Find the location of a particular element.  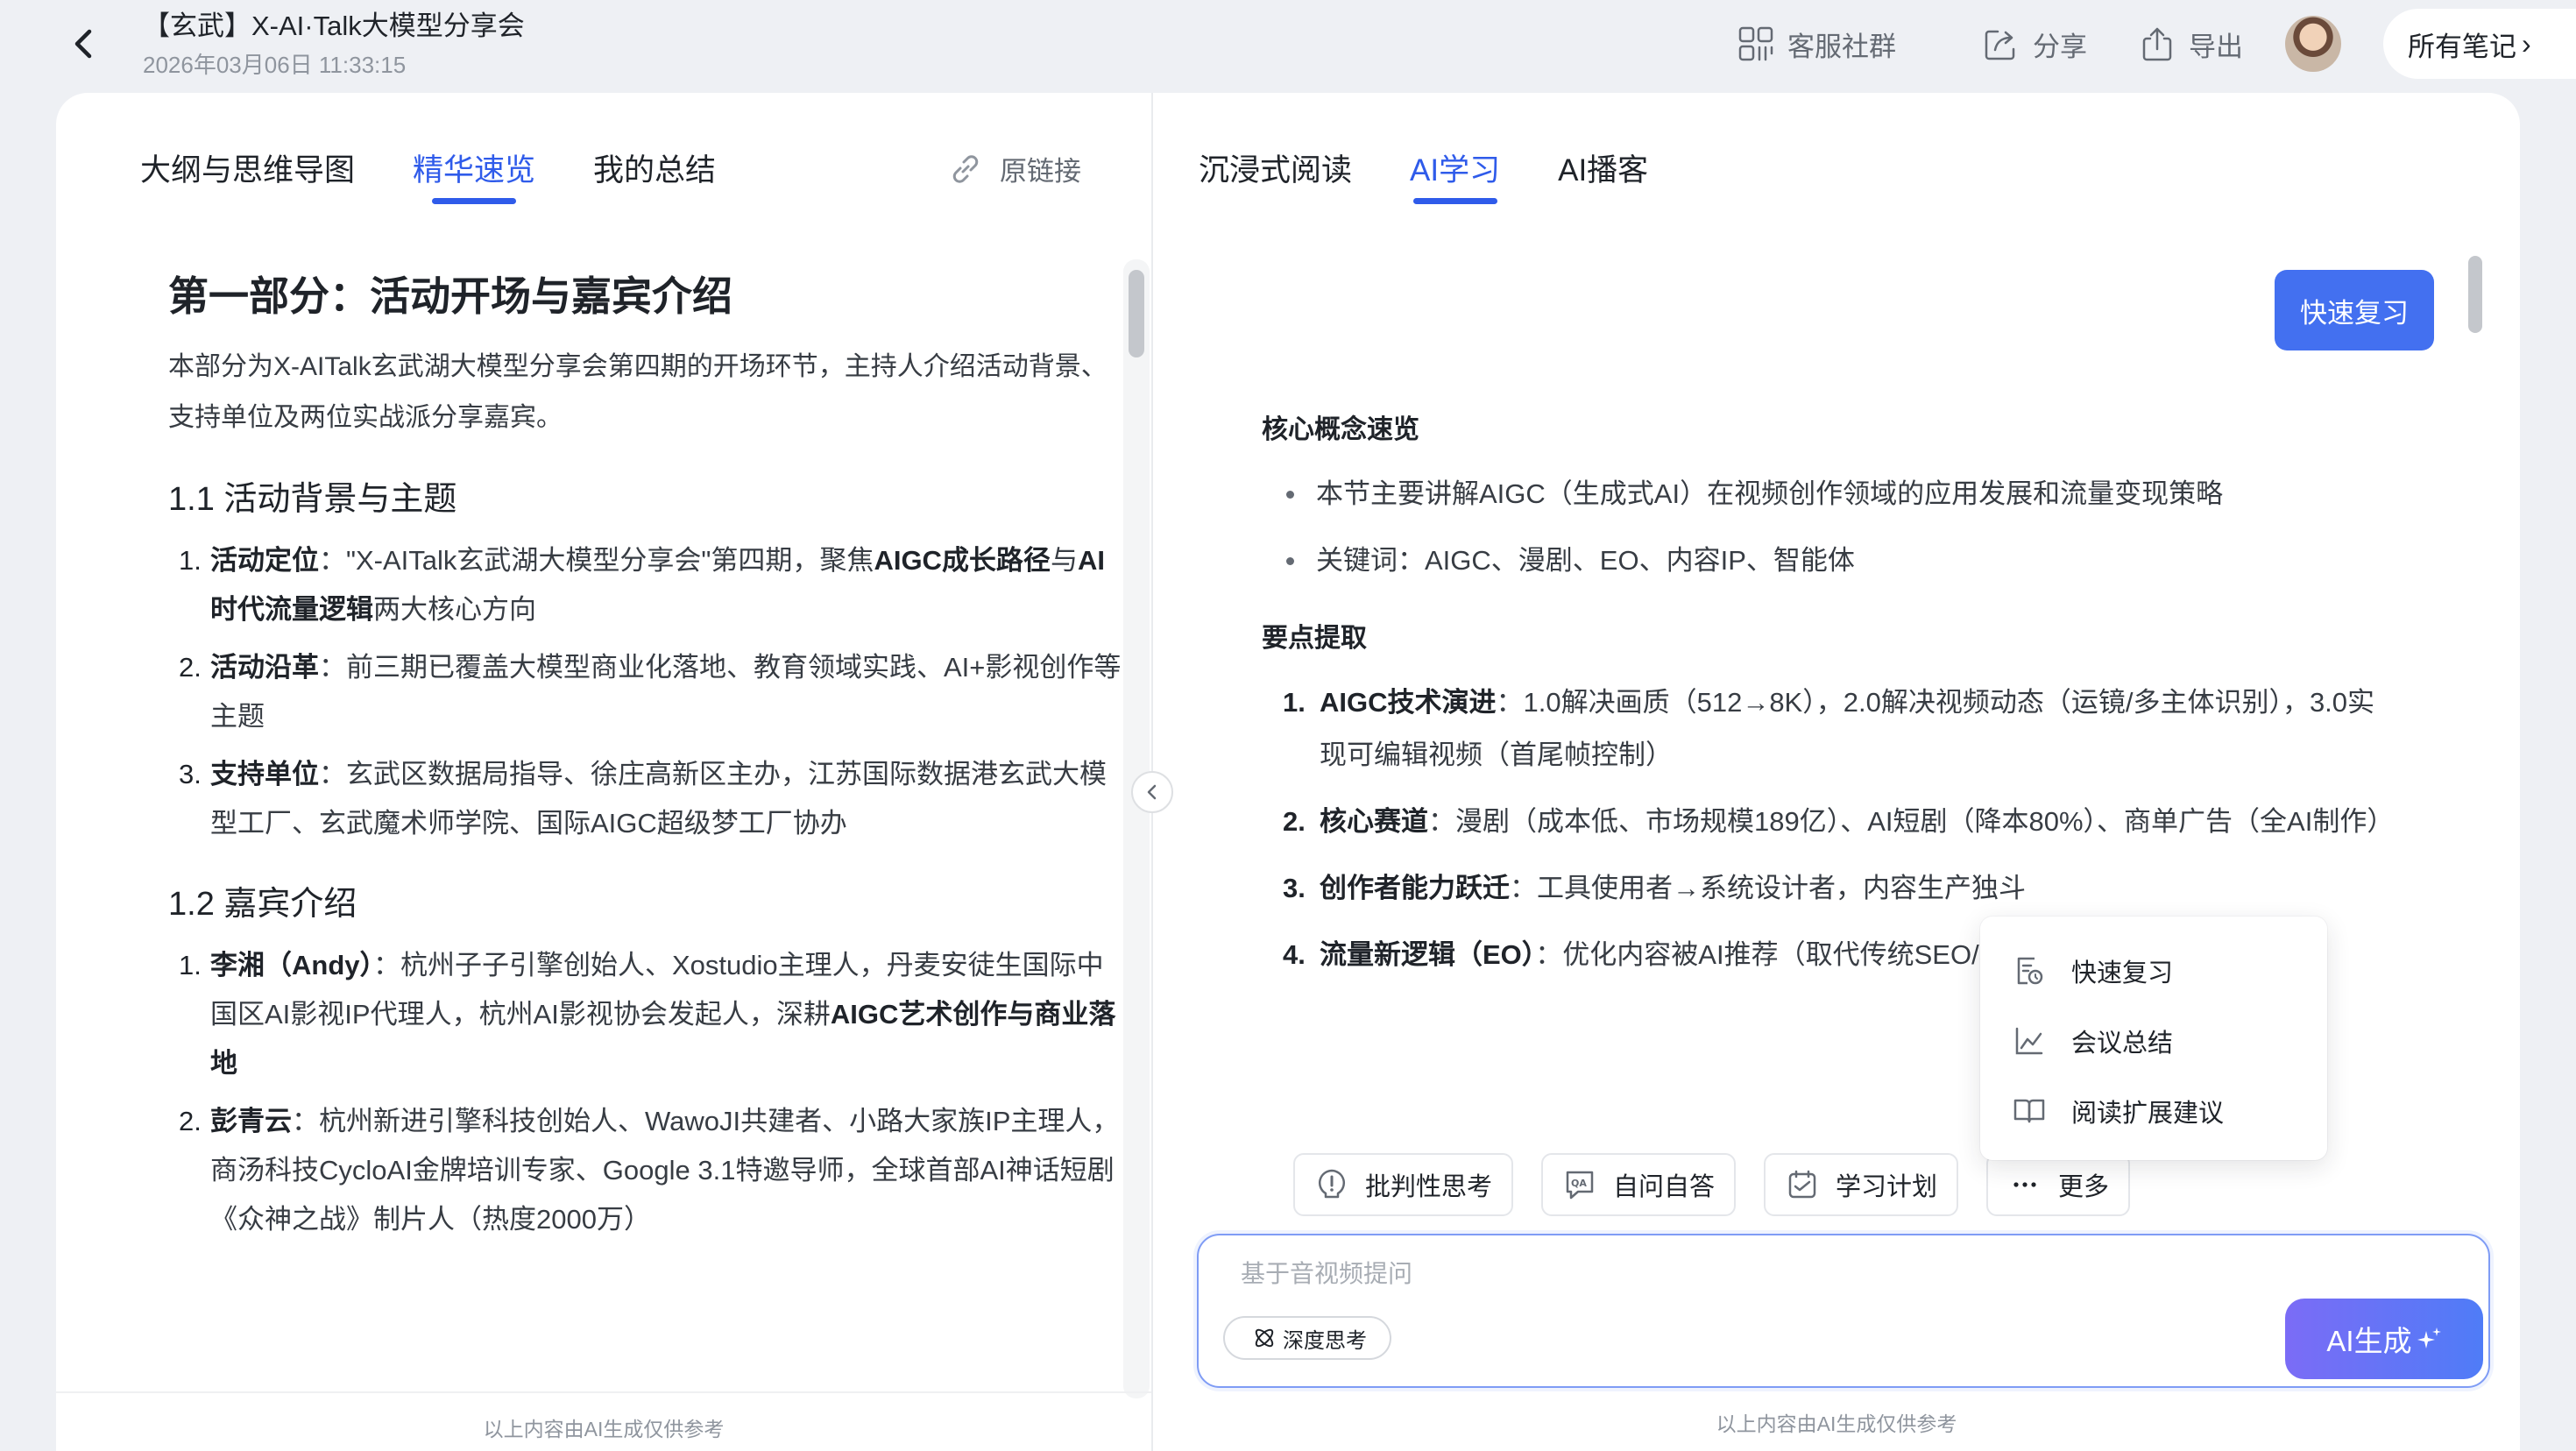

export-button: 导出 is located at coordinates (2190, 44).